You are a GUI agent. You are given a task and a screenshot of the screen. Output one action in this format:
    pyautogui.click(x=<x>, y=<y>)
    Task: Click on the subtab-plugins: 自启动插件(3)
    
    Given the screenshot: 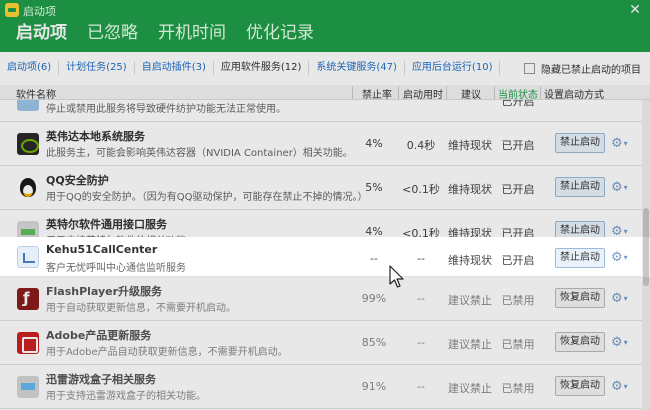 What is the action you would take?
    pyautogui.click(x=174, y=68)
    